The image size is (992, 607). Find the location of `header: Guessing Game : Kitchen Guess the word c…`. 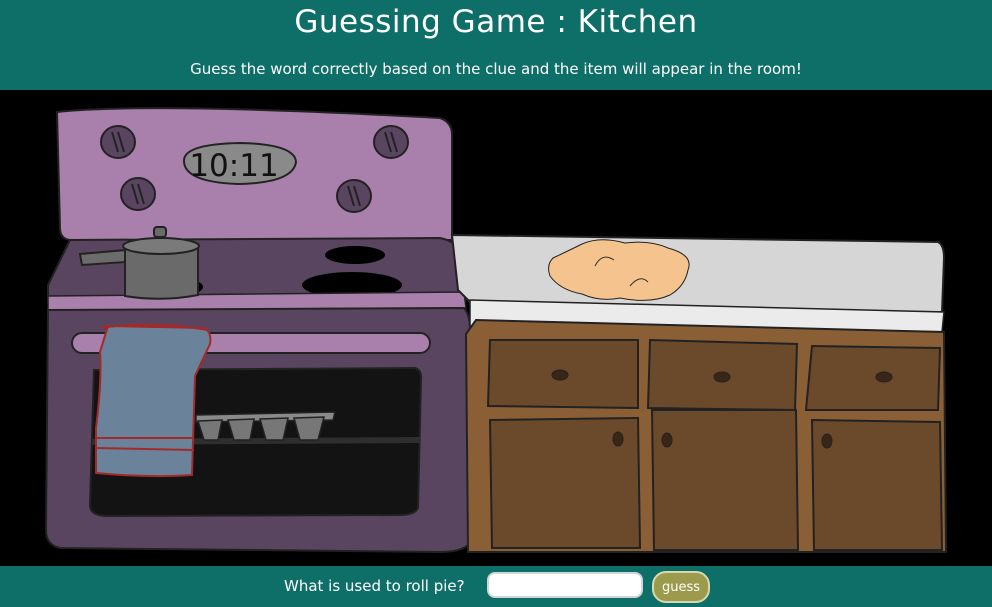

header: Guessing Game : Kitchen Guess the word c… is located at coordinates (496, 45).